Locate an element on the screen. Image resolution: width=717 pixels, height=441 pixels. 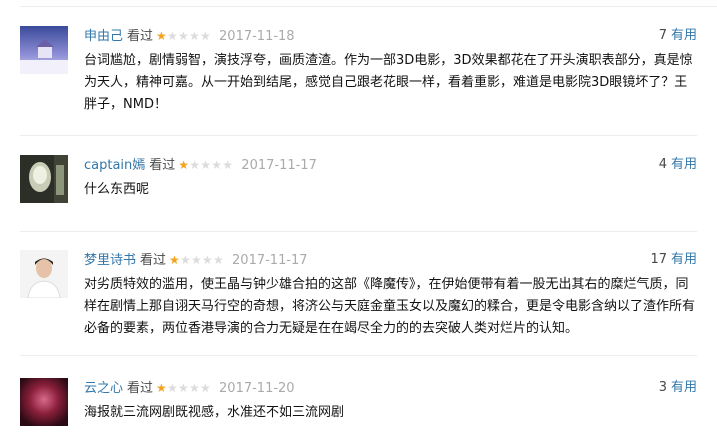
useful-count: 3 is located at coordinates (662, 387).